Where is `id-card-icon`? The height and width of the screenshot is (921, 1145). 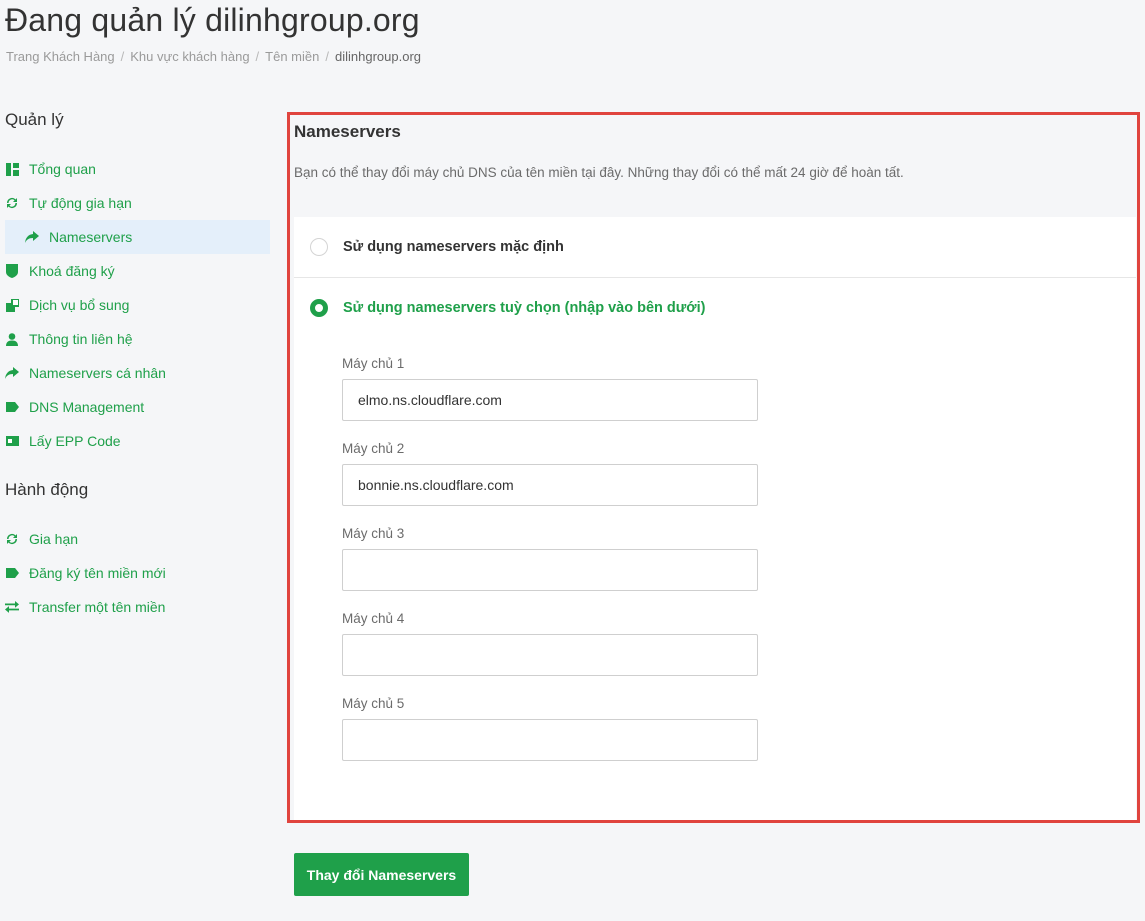
id-card-icon is located at coordinates (12, 441).